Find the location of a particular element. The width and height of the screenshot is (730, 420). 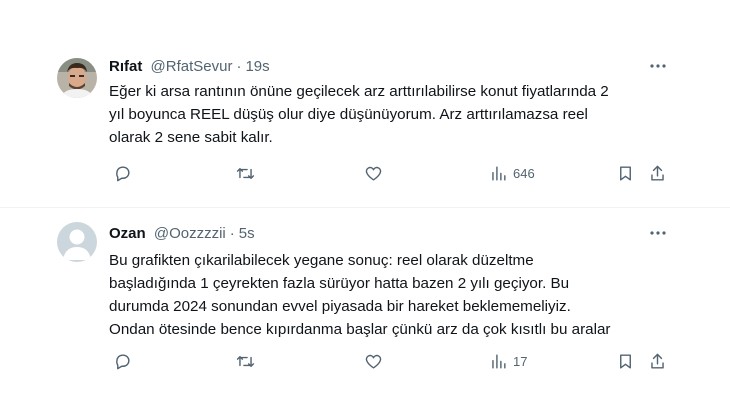

display-name: Ozan is located at coordinates (127, 233).